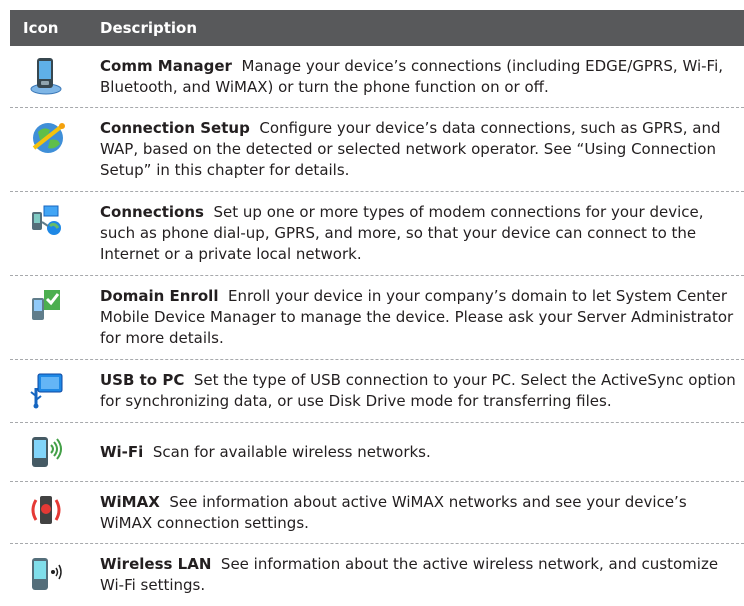 The height and width of the screenshot is (606, 744). I want to click on table-header: Icon Description, so click(377, 28).